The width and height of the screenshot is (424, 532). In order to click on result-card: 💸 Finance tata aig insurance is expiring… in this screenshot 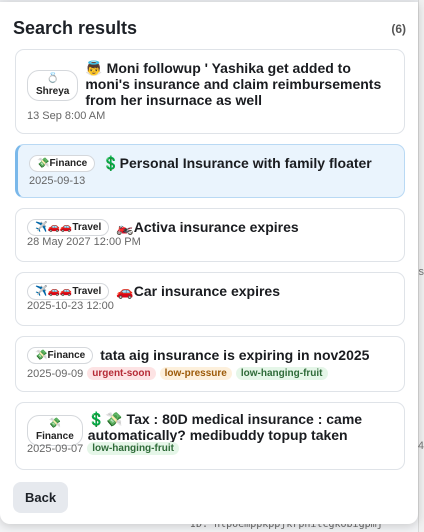, I will do `click(210, 364)`.